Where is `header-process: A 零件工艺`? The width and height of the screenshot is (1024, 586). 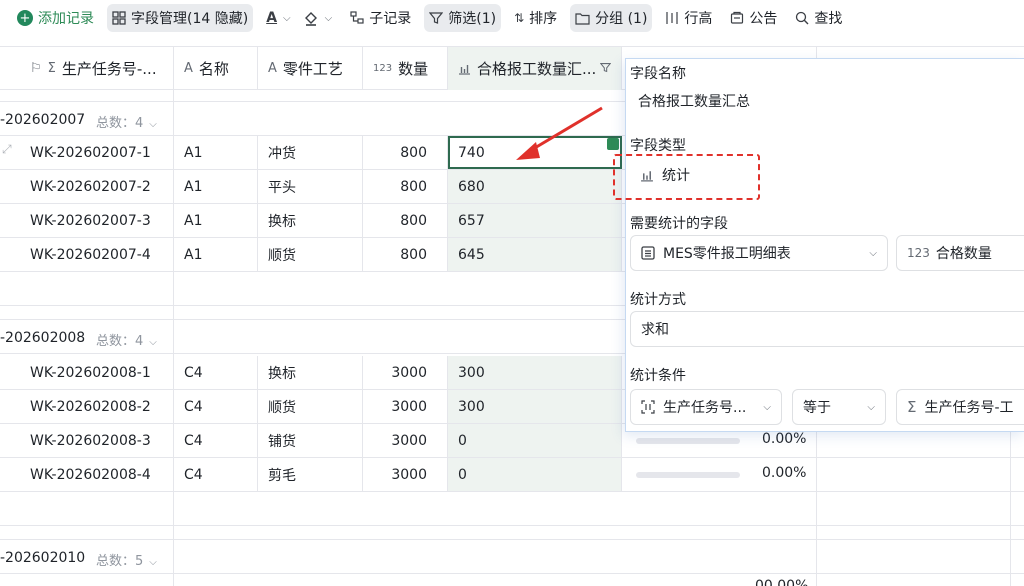
header-process: A 零件工艺 is located at coordinates (310, 68).